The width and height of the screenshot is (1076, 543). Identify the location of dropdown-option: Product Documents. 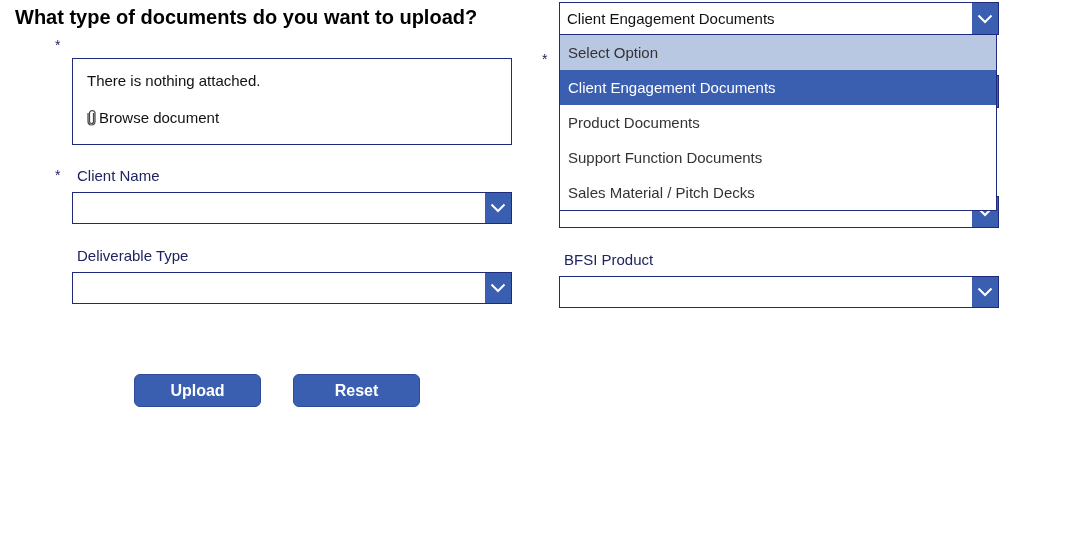
(778, 122).